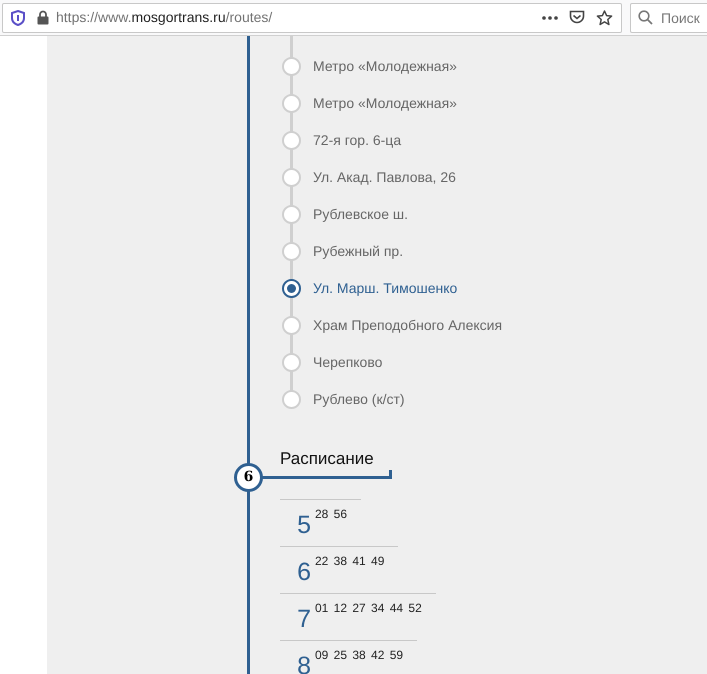 This screenshot has height=674, width=707. I want to click on schedule-minutes: 01 12 27 34 44 52, so click(368, 608).